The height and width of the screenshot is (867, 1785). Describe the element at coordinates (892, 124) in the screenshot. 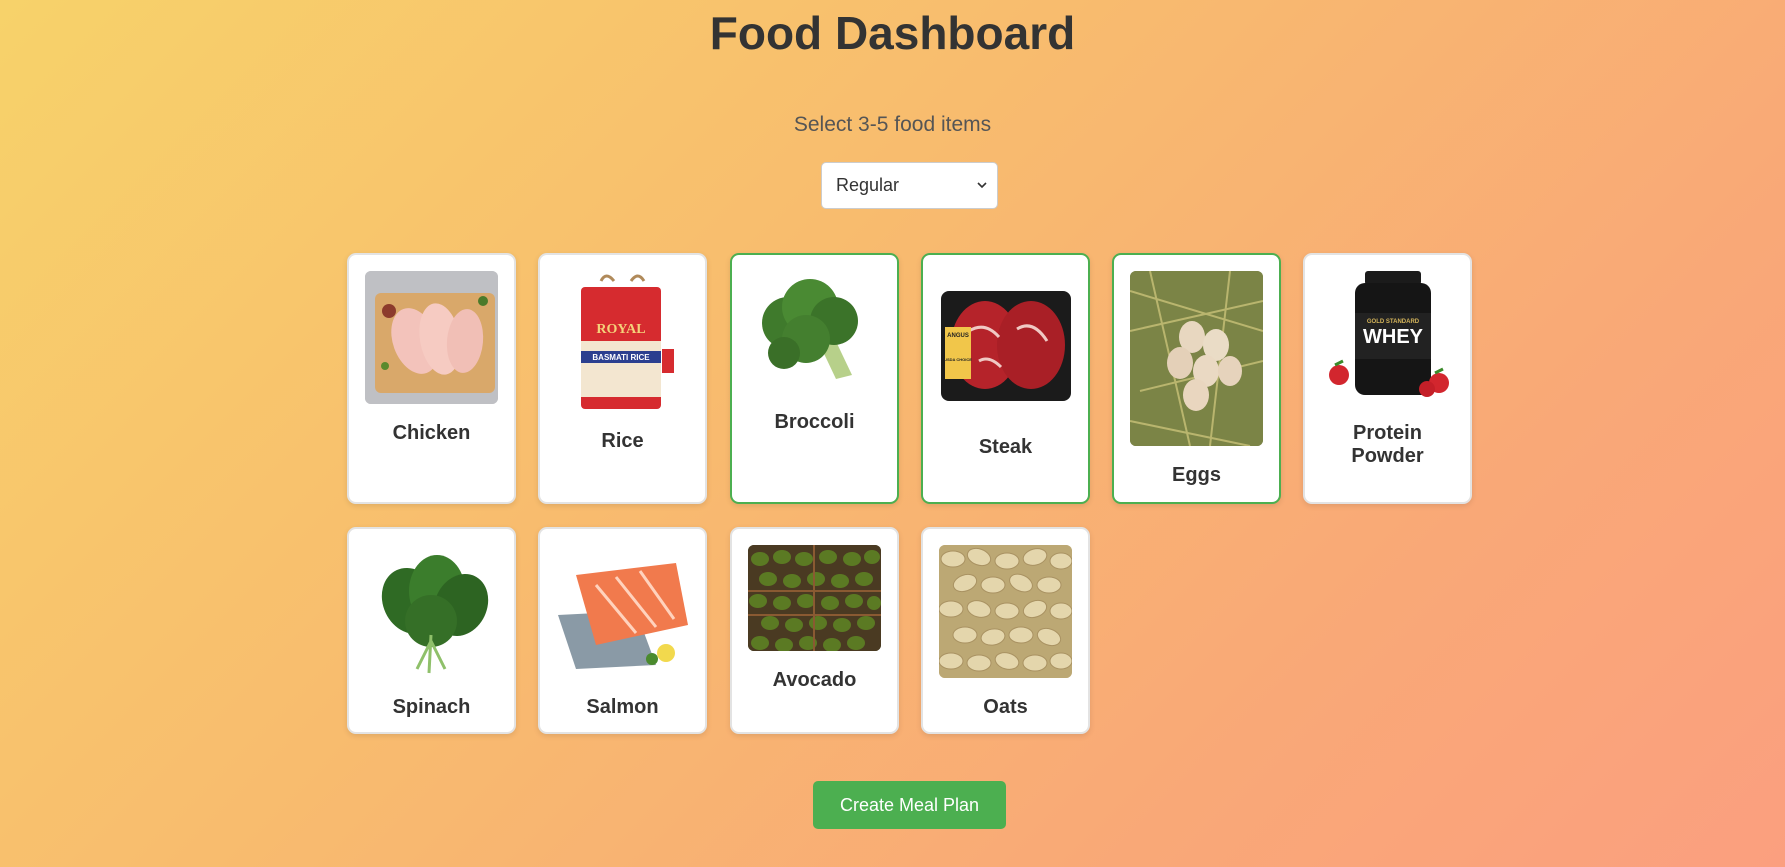

I see `subtitle: Select 3-5 food items` at that location.